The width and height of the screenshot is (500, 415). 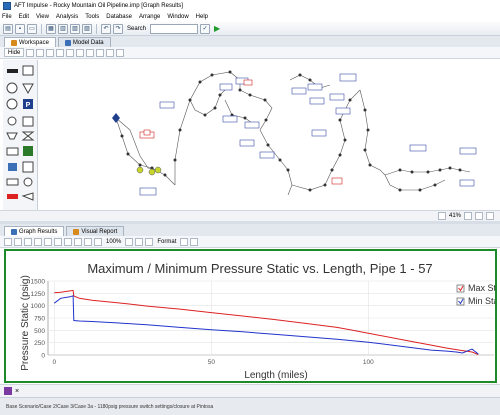 What do you see at coordinates (68, 241) in the screenshot?
I see `graph-animate-icon` at bounding box center [68, 241].